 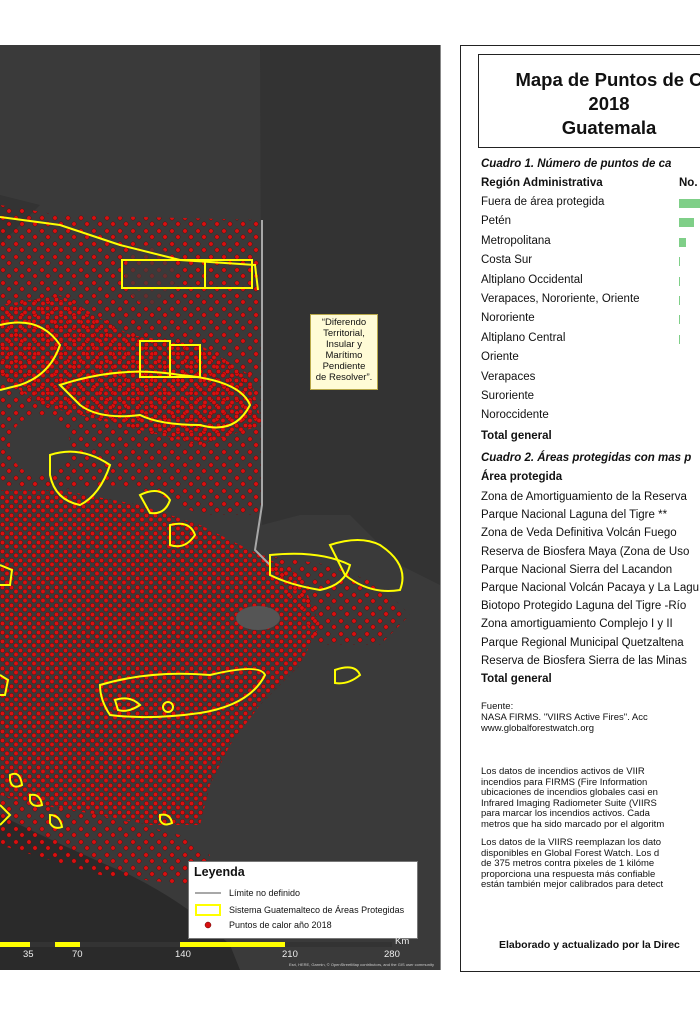 I want to click on table1-row-label: Suroriente, so click(x=508, y=396).